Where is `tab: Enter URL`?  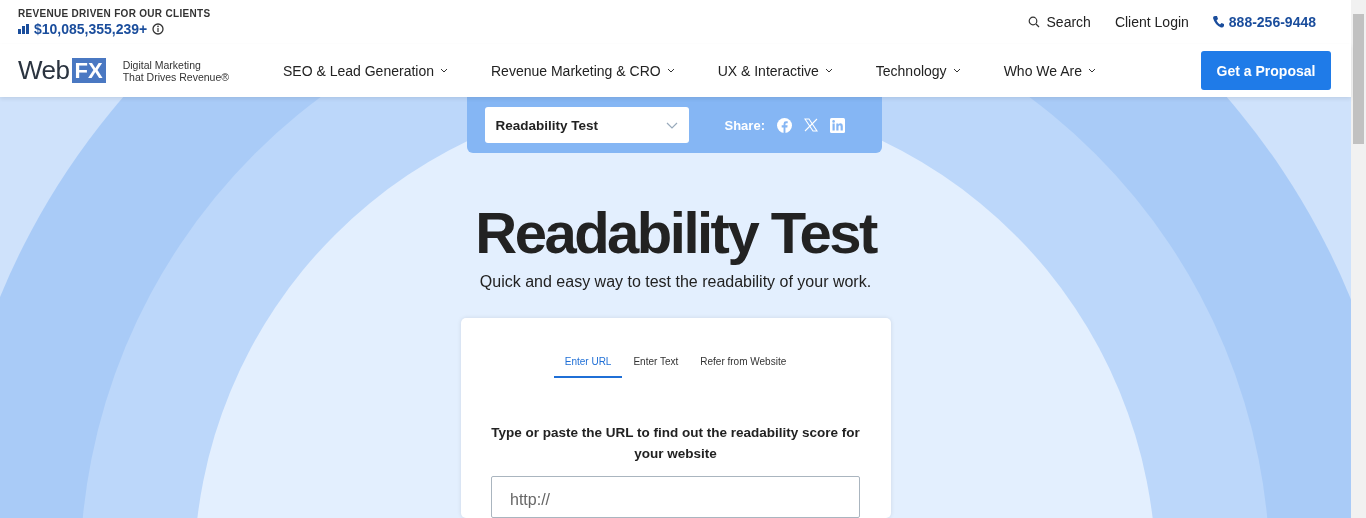
tab: Enter URL is located at coordinates (588, 363).